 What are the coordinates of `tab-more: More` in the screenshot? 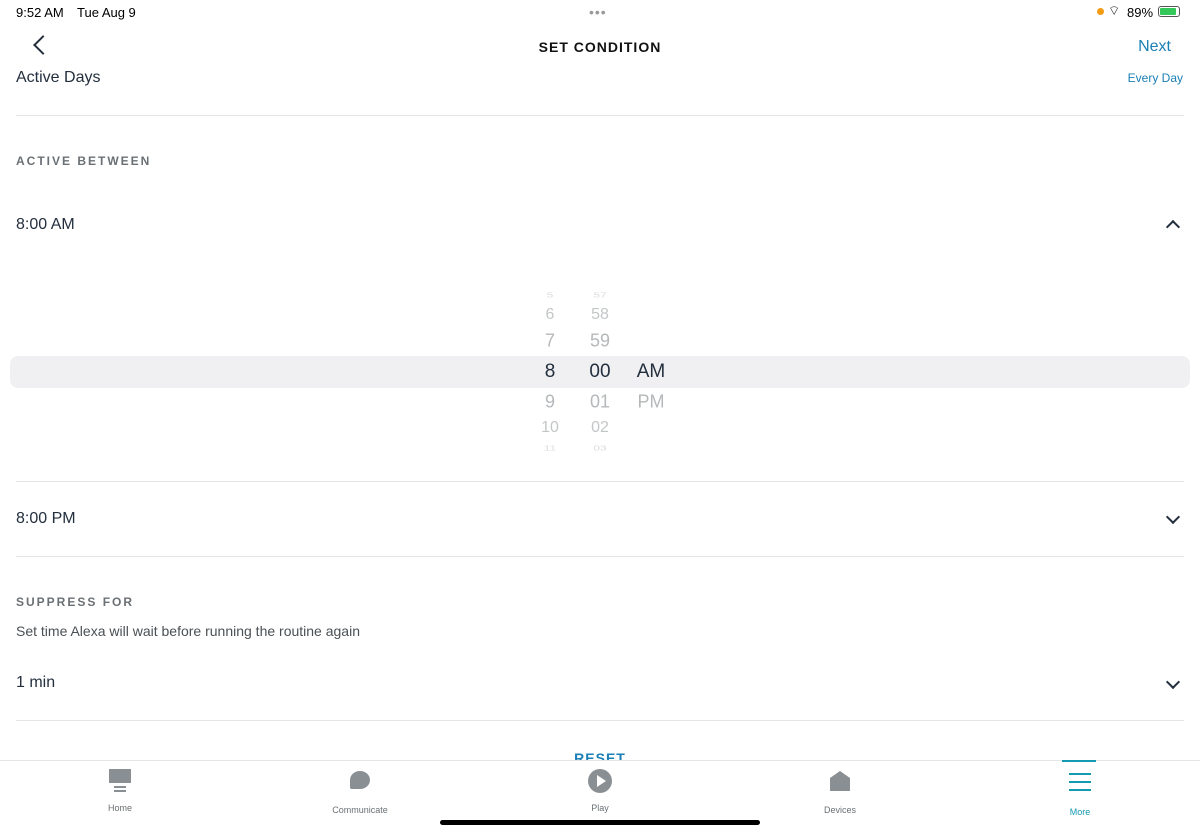 It's located at (1080, 788).